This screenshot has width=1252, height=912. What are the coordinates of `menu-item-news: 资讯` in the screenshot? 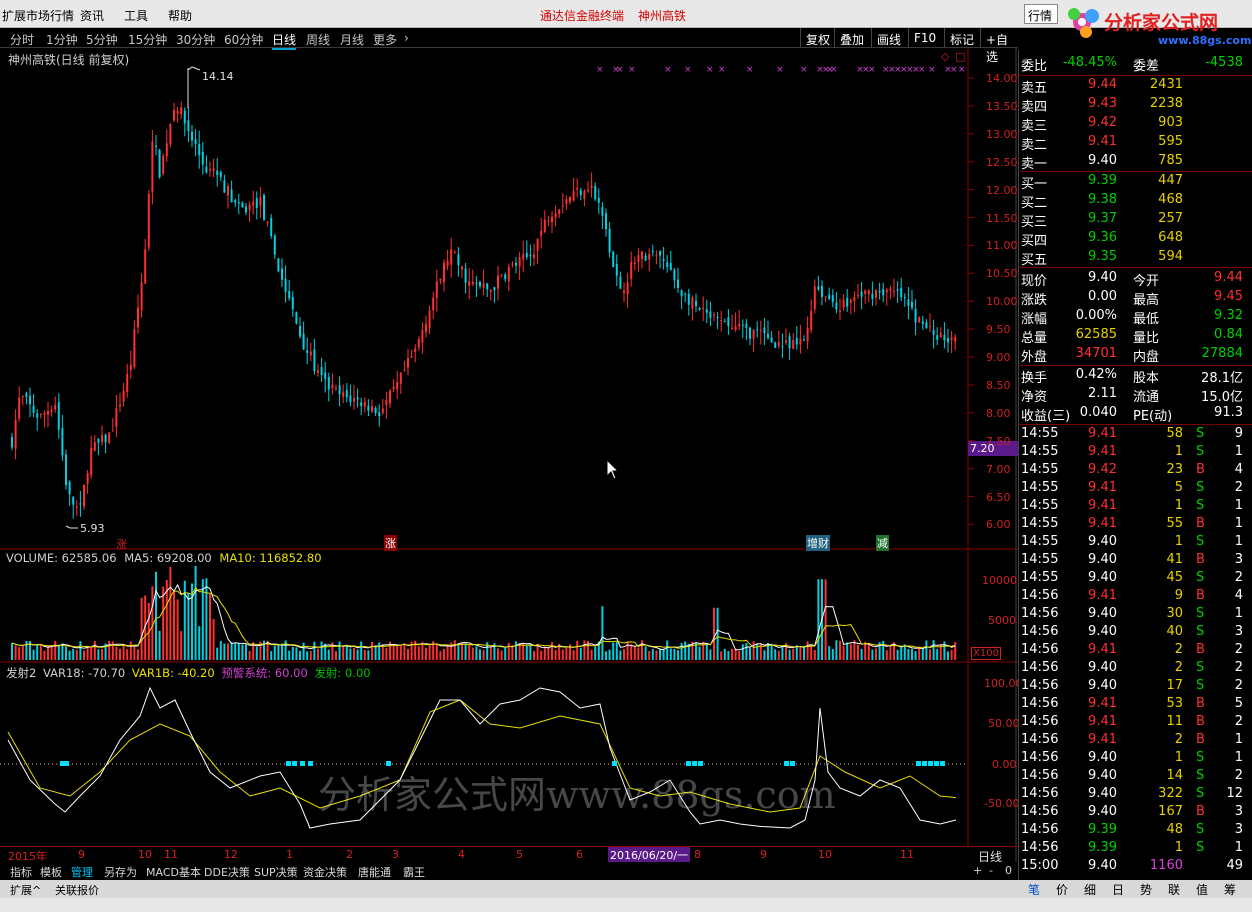 It's located at (92, 15).